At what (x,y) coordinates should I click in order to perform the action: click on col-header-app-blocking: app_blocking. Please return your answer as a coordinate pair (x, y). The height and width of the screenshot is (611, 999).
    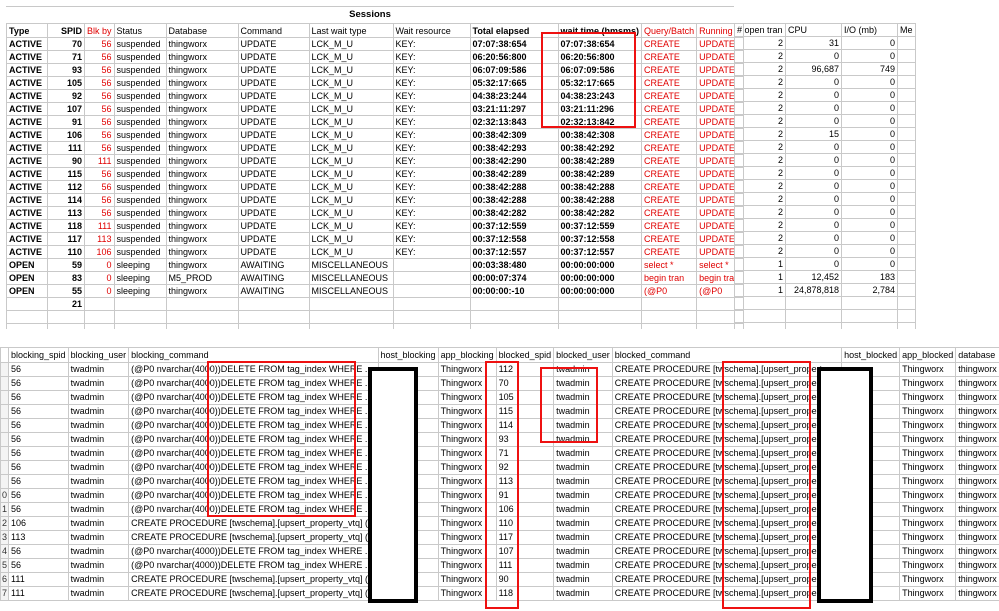
    Looking at the image, I should click on (467, 355).